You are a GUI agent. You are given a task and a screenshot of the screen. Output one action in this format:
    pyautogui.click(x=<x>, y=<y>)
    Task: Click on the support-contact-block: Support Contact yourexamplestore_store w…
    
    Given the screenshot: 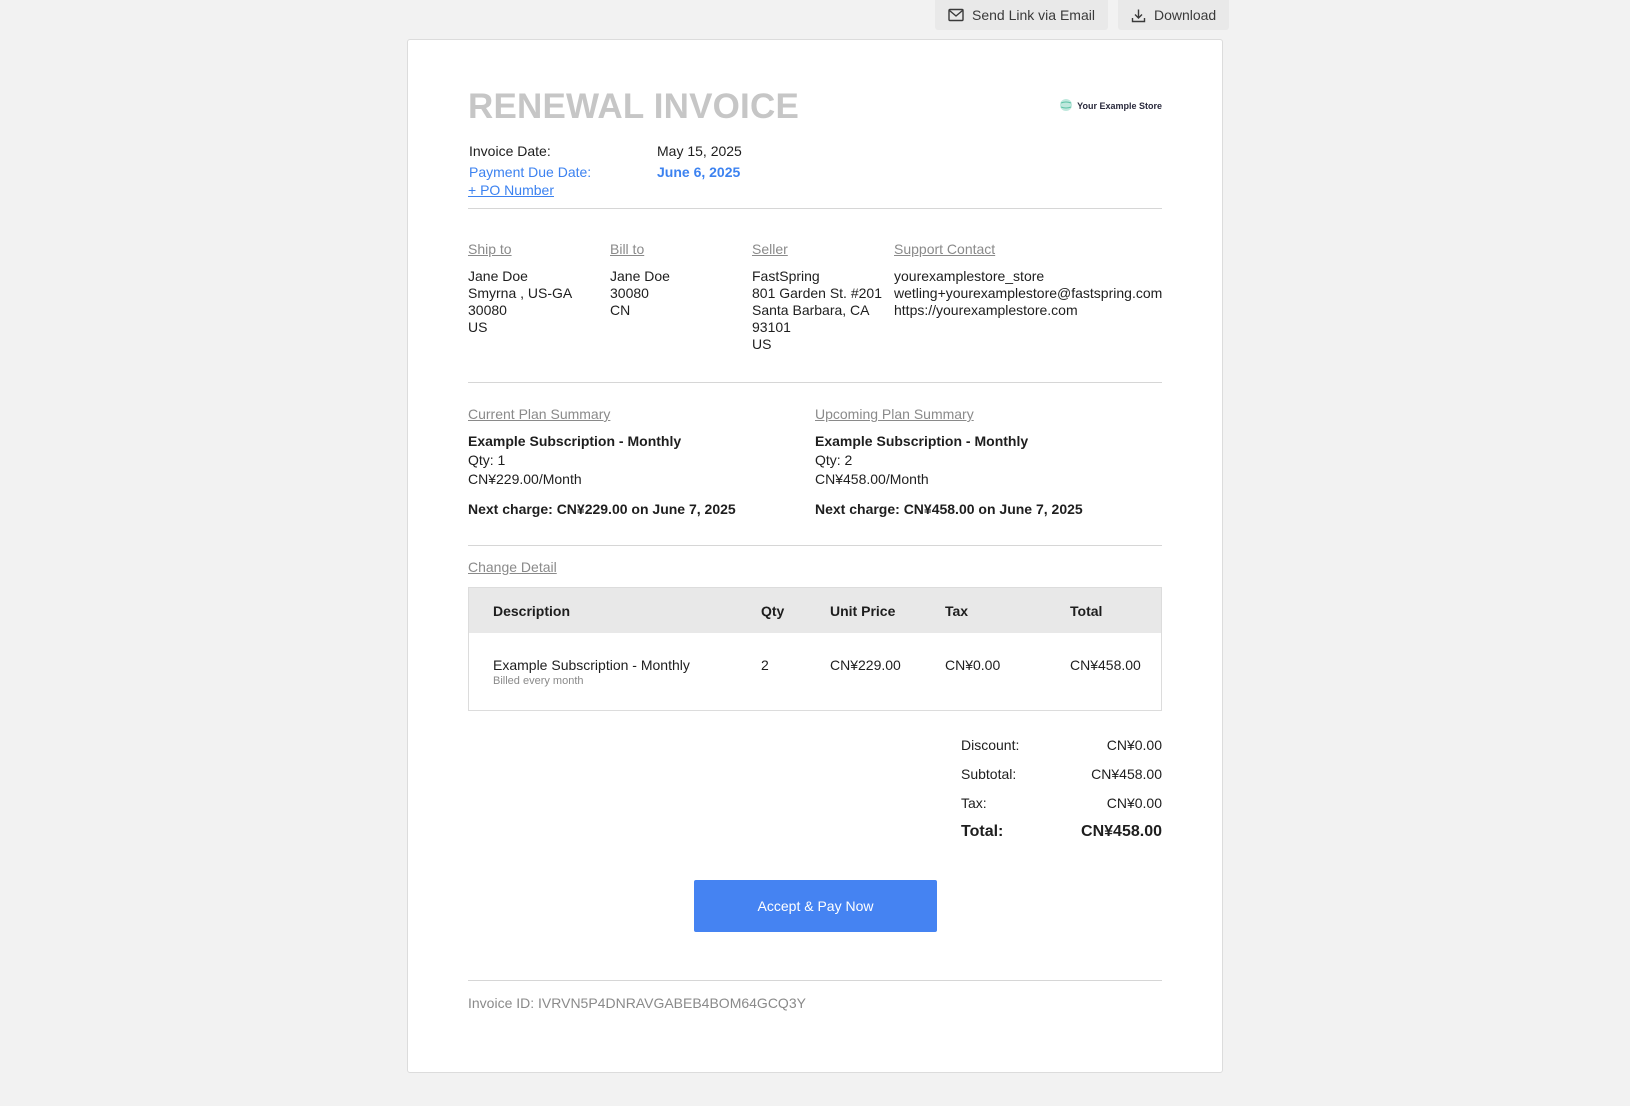 What is the action you would take?
    pyautogui.click(x=1028, y=280)
    